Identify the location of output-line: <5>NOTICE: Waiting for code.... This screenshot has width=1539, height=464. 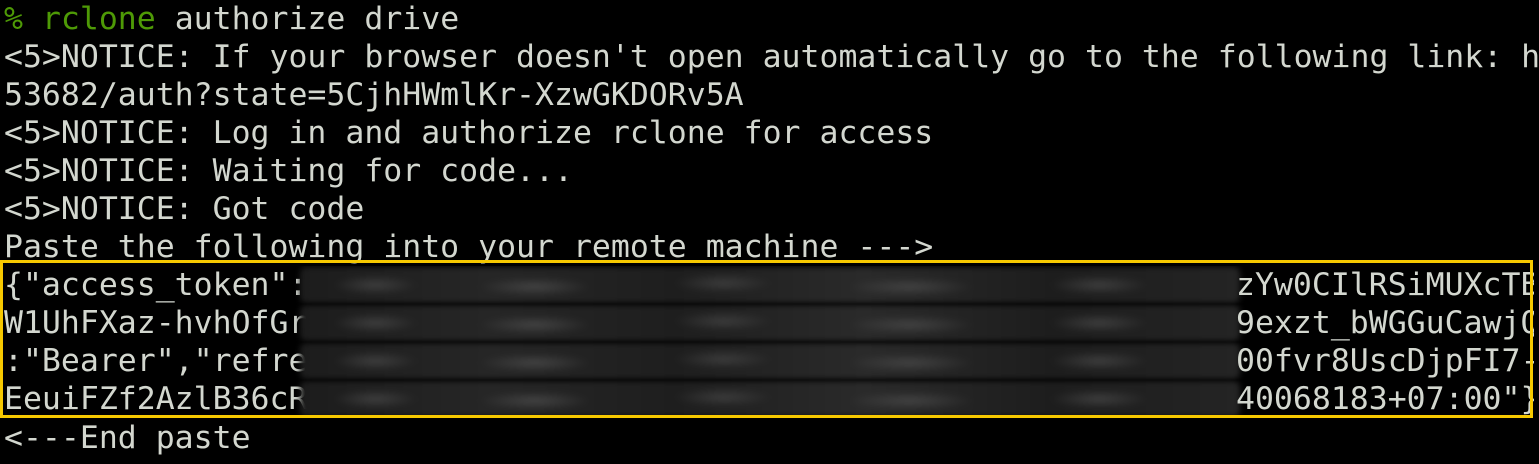
(288, 171).